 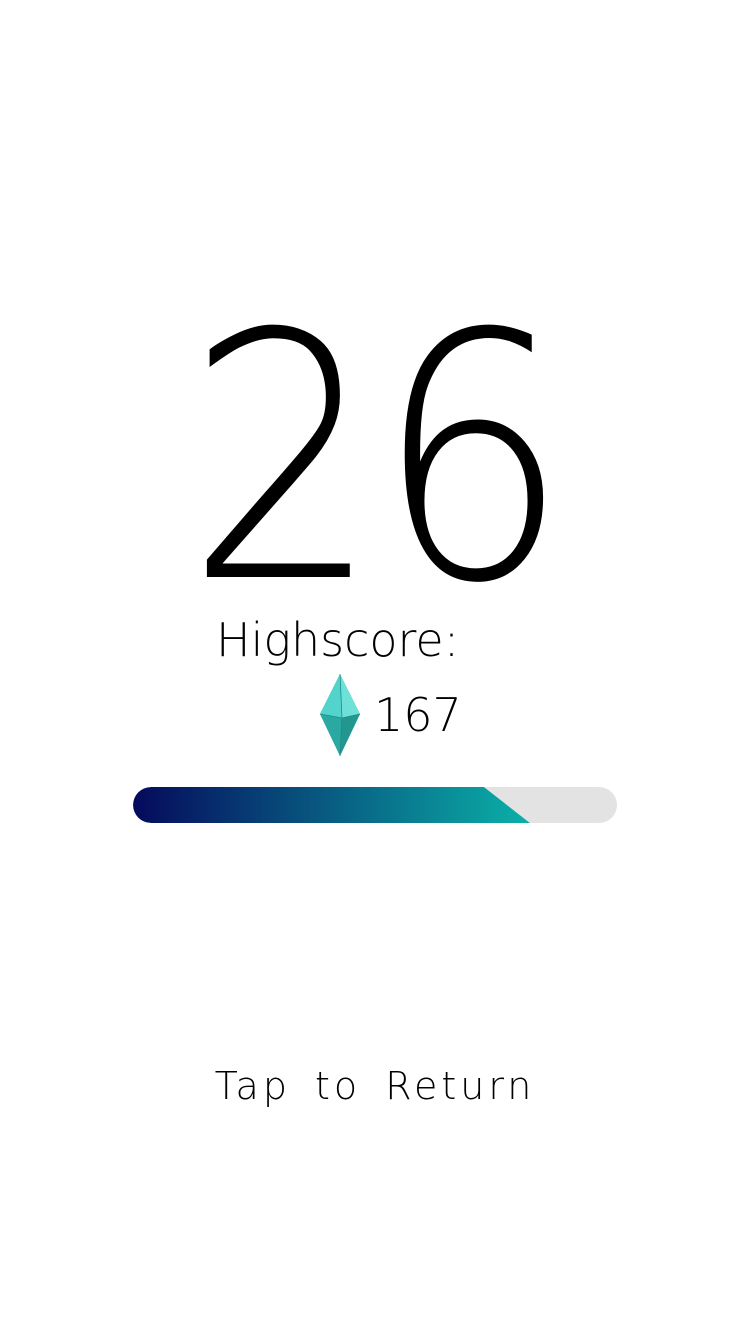 I want to click on progress-fill, so click(x=331, y=805).